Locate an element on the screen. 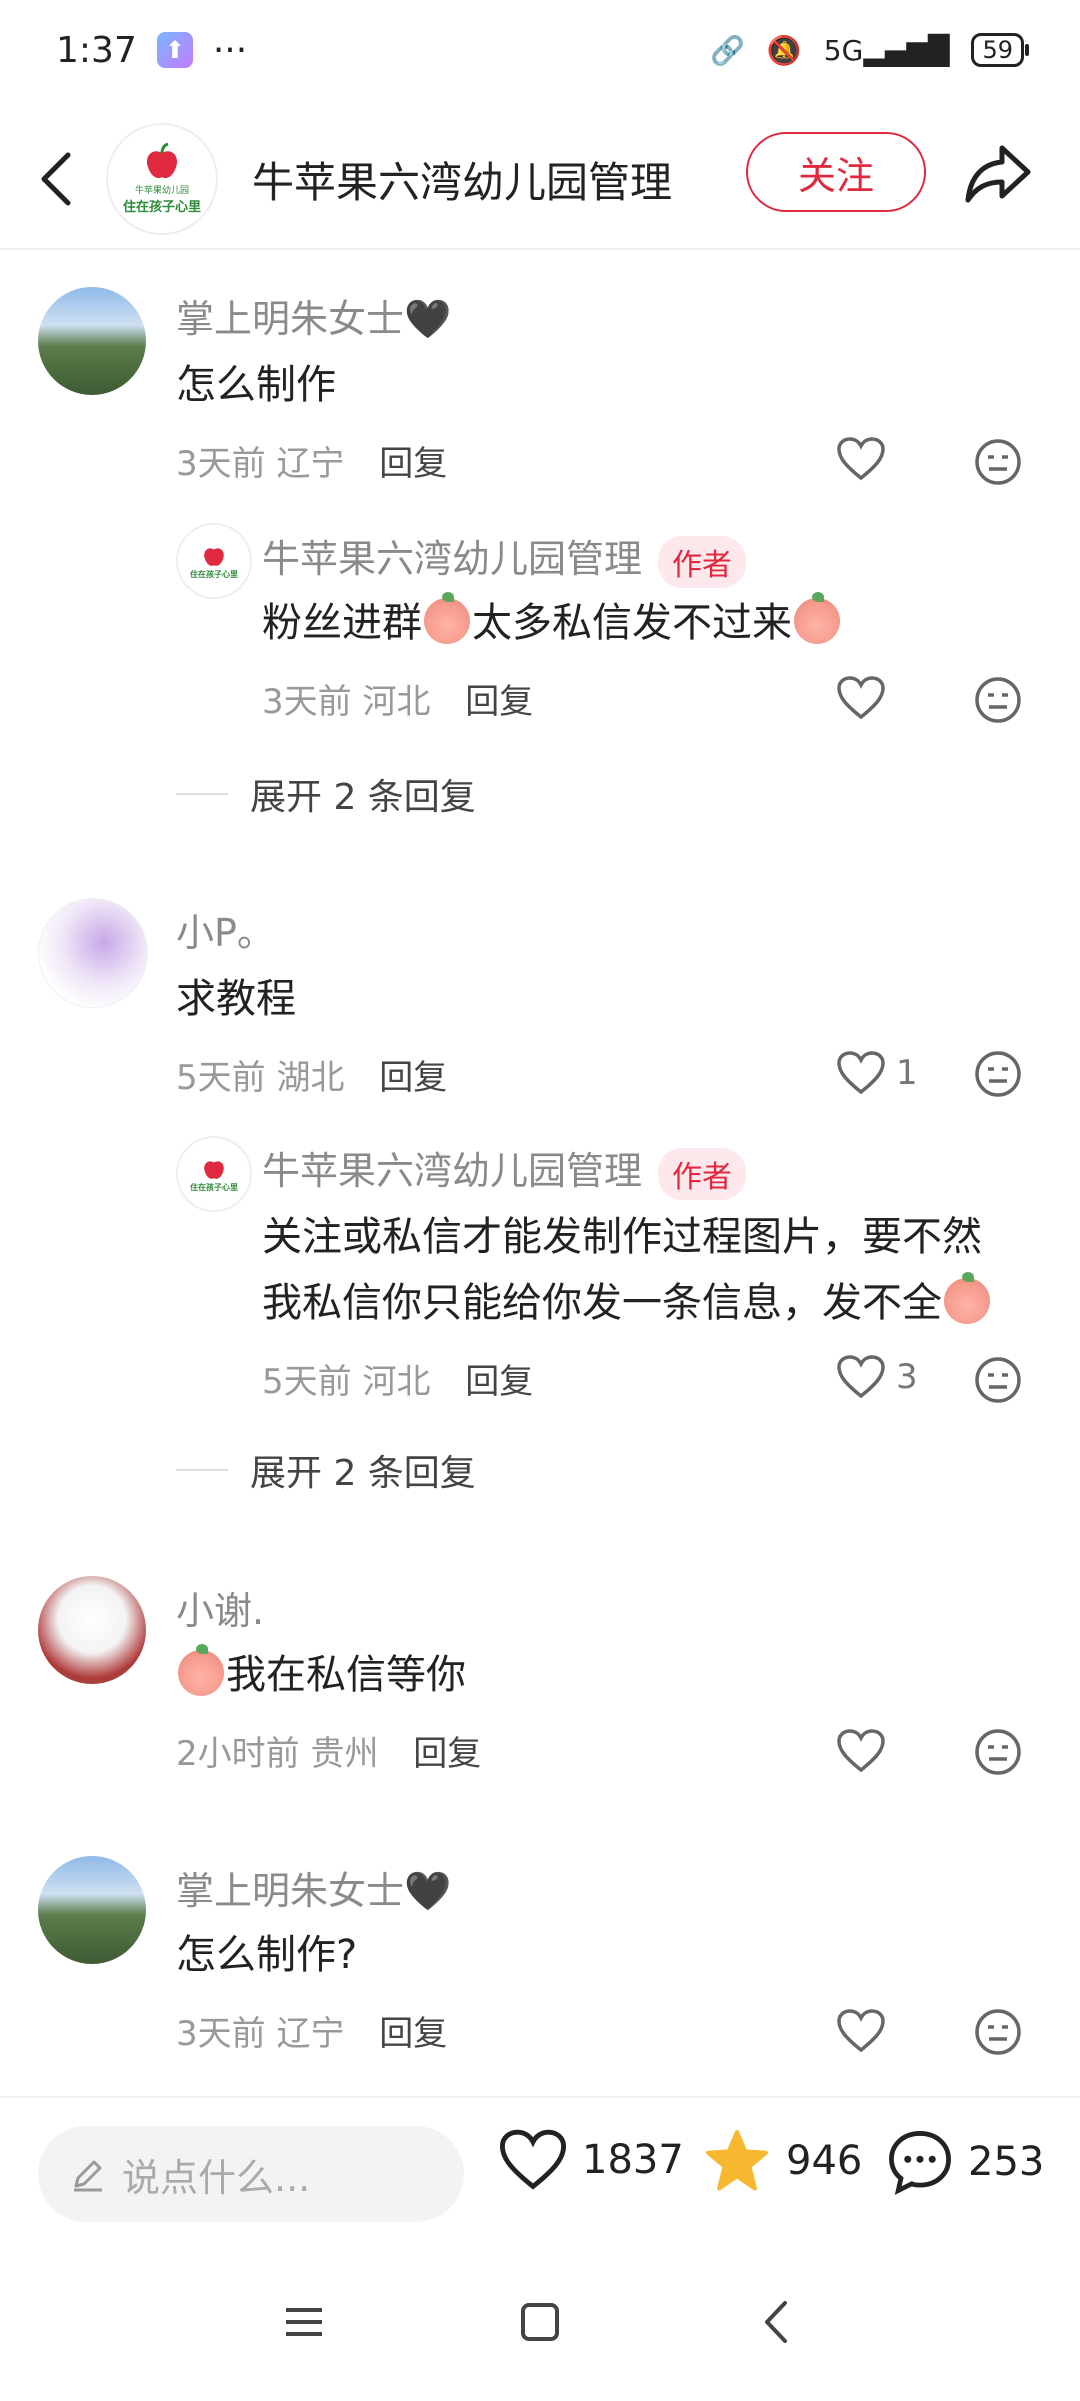 The height and width of the screenshot is (2401, 1080). mute-icon: 🔕 is located at coordinates (784, 50).